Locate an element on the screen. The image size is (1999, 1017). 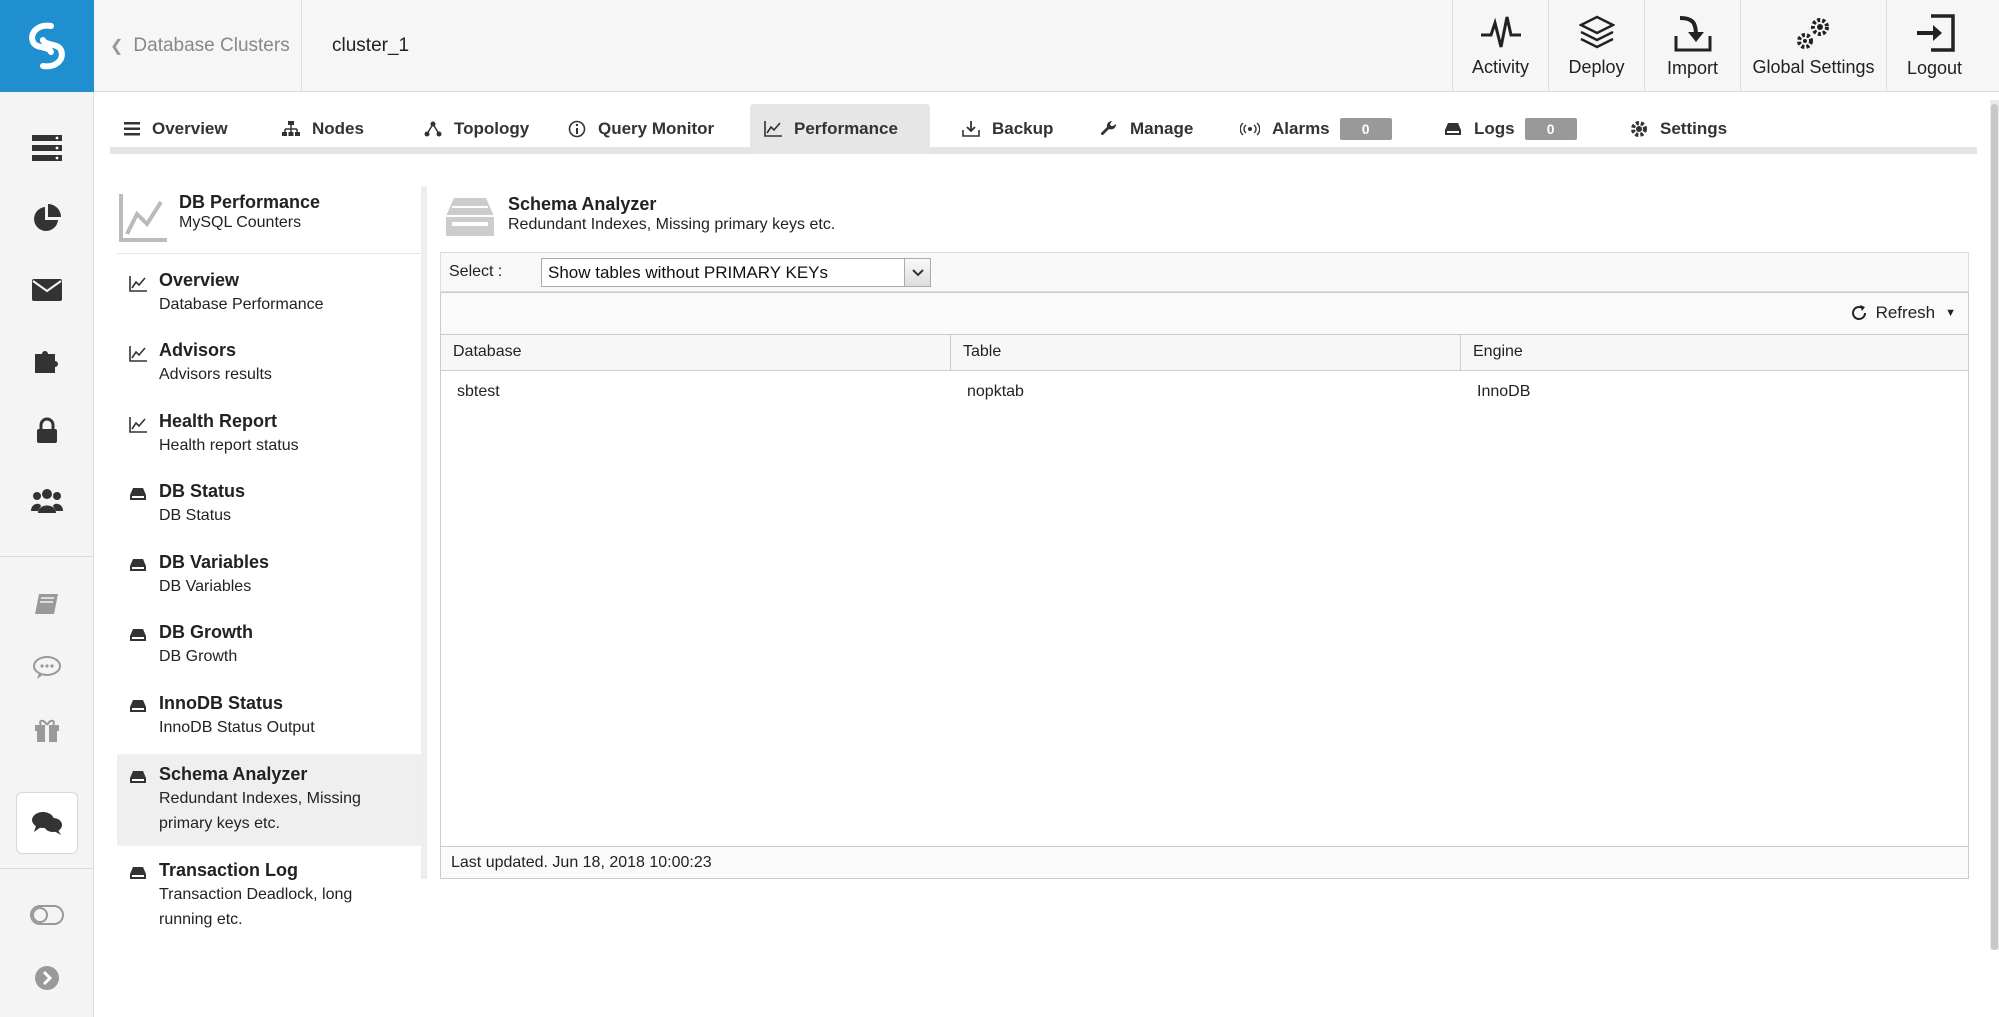
submenu-item-db-status: DB Status DB Status is located at coordinates (270, 513).